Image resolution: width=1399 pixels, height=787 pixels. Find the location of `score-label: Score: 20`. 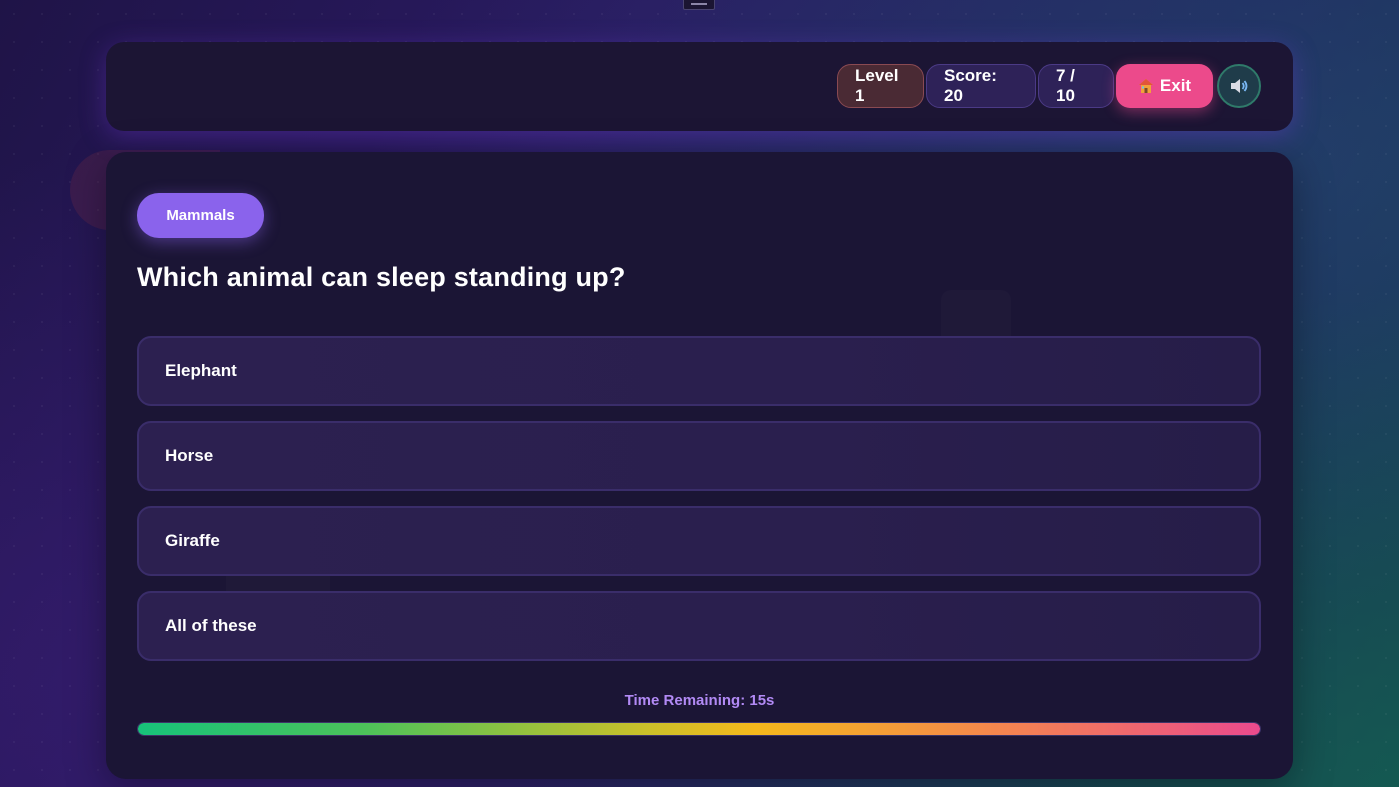

score-label: Score: 20 is located at coordinates (970, 85).